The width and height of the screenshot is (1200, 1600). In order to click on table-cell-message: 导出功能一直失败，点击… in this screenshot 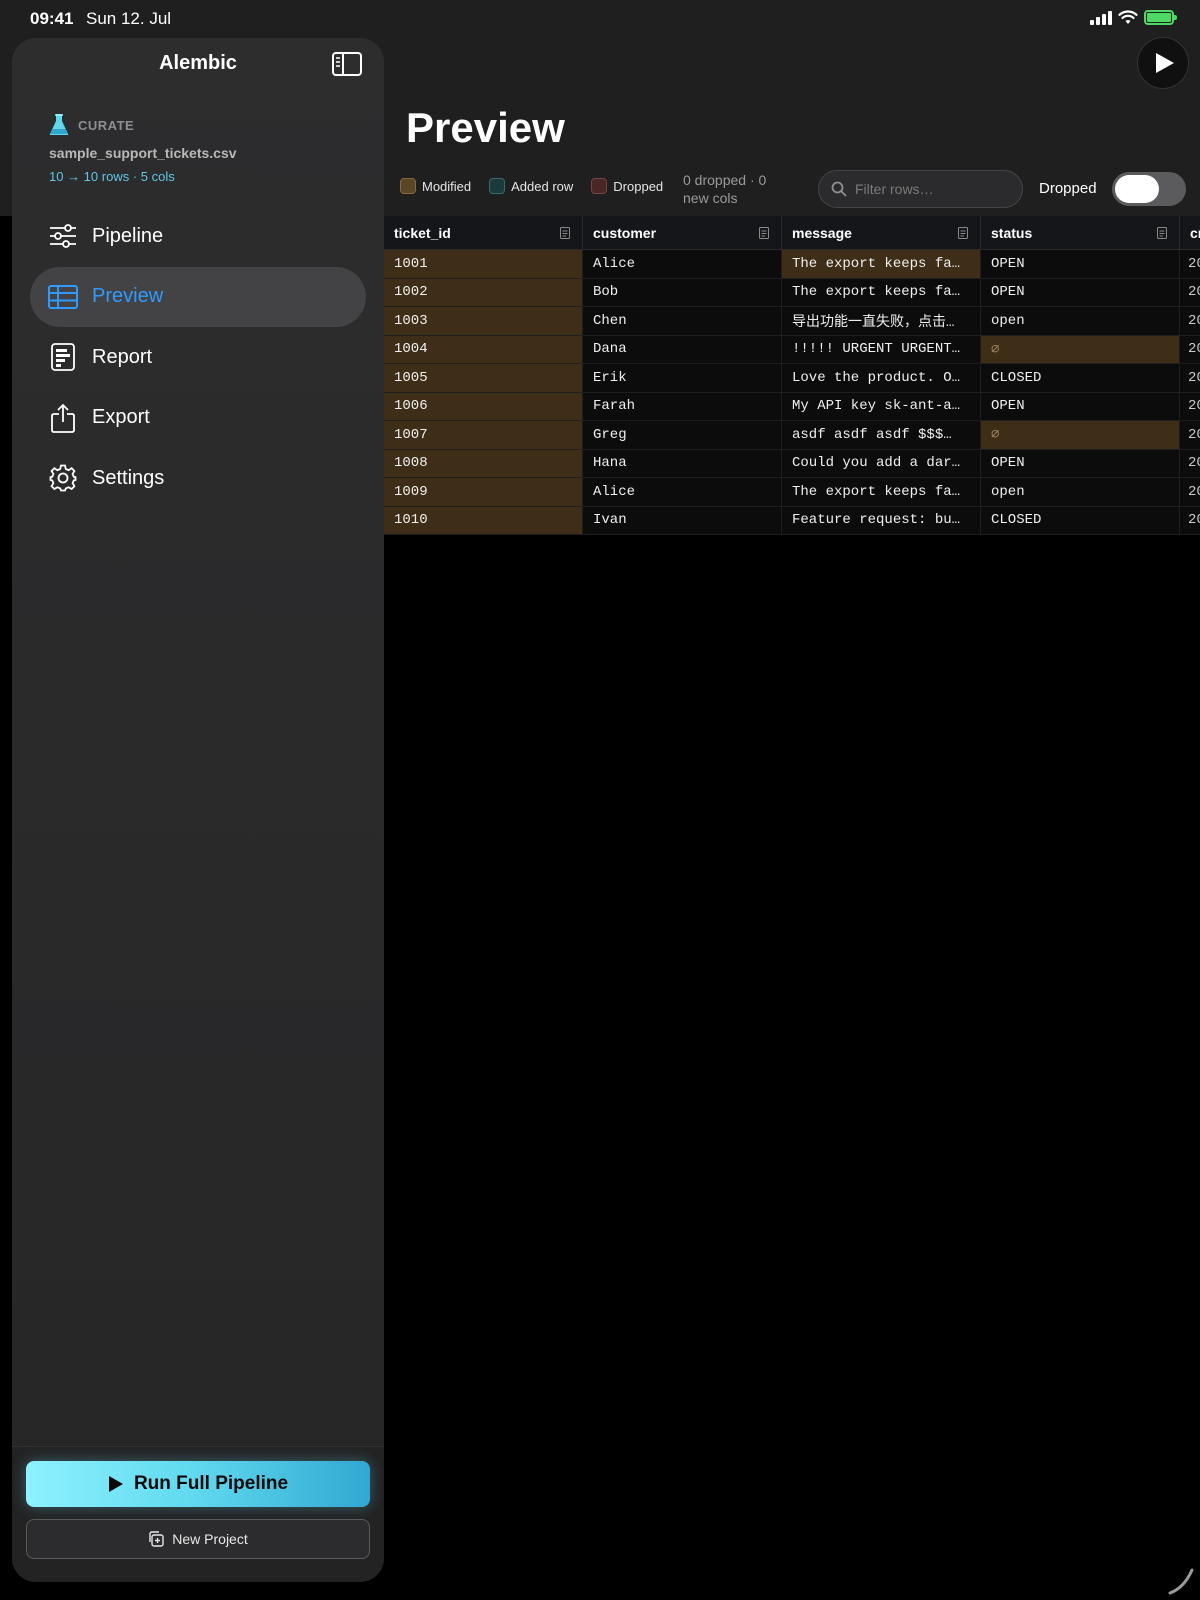, I will do `click(881, 321)`.